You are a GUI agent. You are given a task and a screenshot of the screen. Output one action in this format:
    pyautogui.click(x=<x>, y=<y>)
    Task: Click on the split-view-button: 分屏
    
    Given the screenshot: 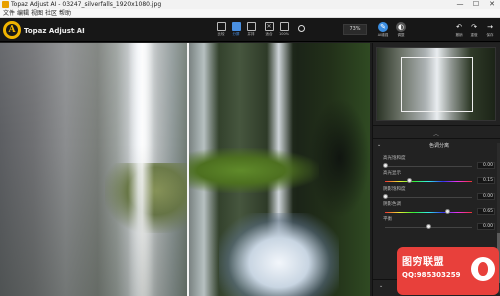 What is the action you would take?
    pyautogui.click(x=236, y=30)
    